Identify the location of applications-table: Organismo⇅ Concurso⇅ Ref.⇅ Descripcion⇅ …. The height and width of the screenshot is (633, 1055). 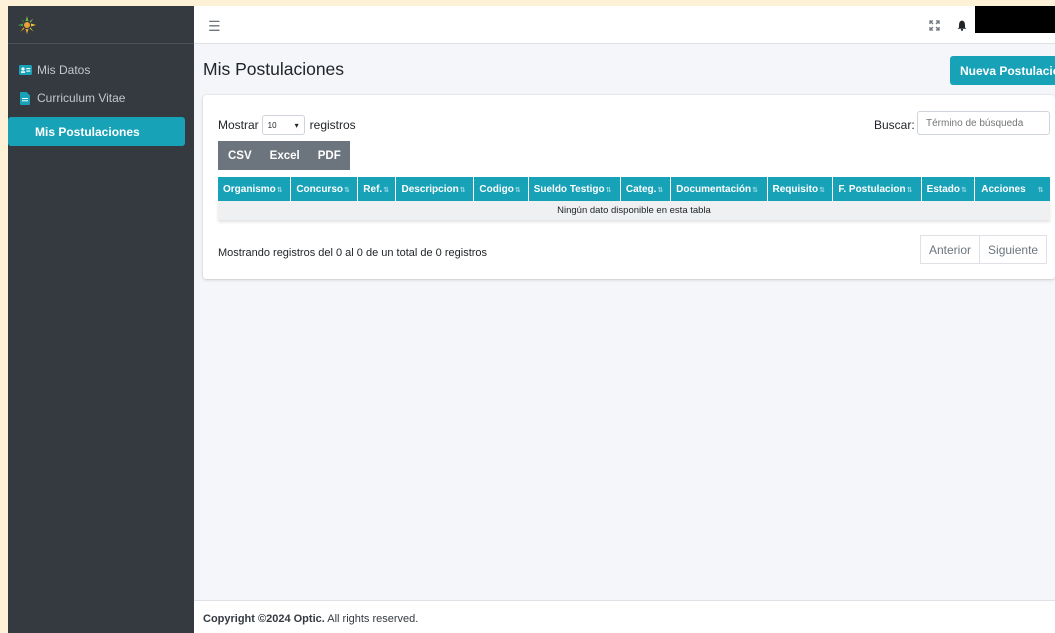
(634, 198).